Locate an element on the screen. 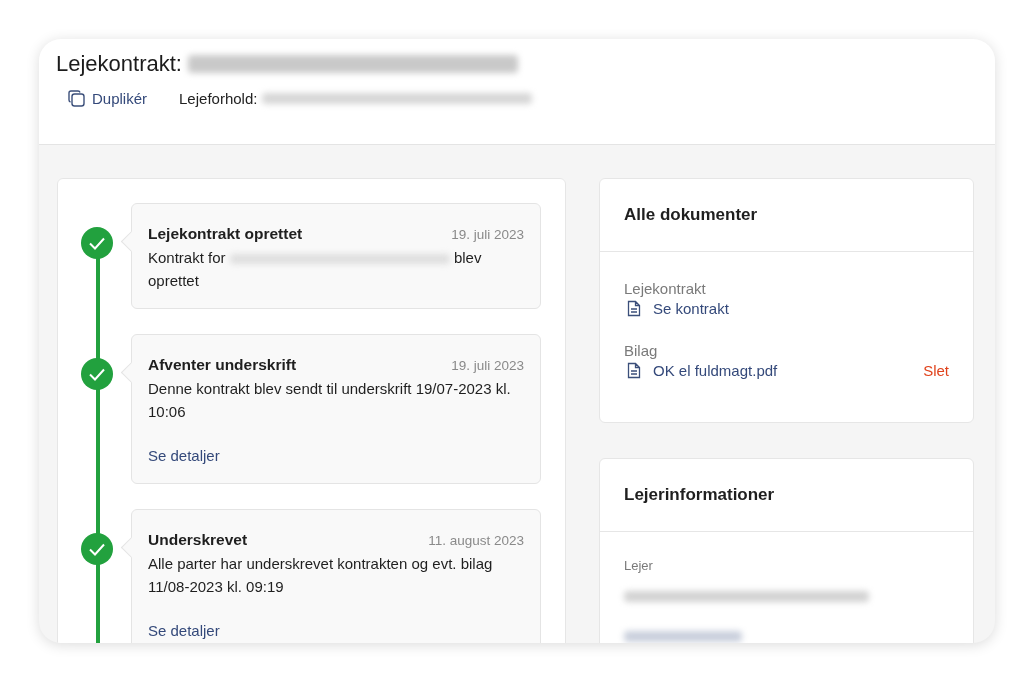  event-text: Denne kontrakt blev sendt til underskrift 19/07-2023 kl. 10:06 is located at coordinates (330, 400).